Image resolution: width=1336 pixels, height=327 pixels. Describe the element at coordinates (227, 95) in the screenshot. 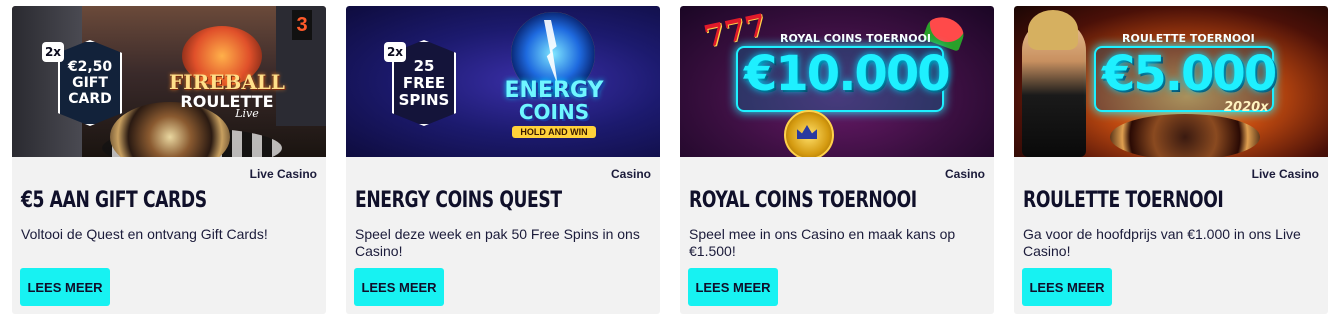

I see `fireball-roulette-logo: FIREBALL ROULETTE Live` at that location.